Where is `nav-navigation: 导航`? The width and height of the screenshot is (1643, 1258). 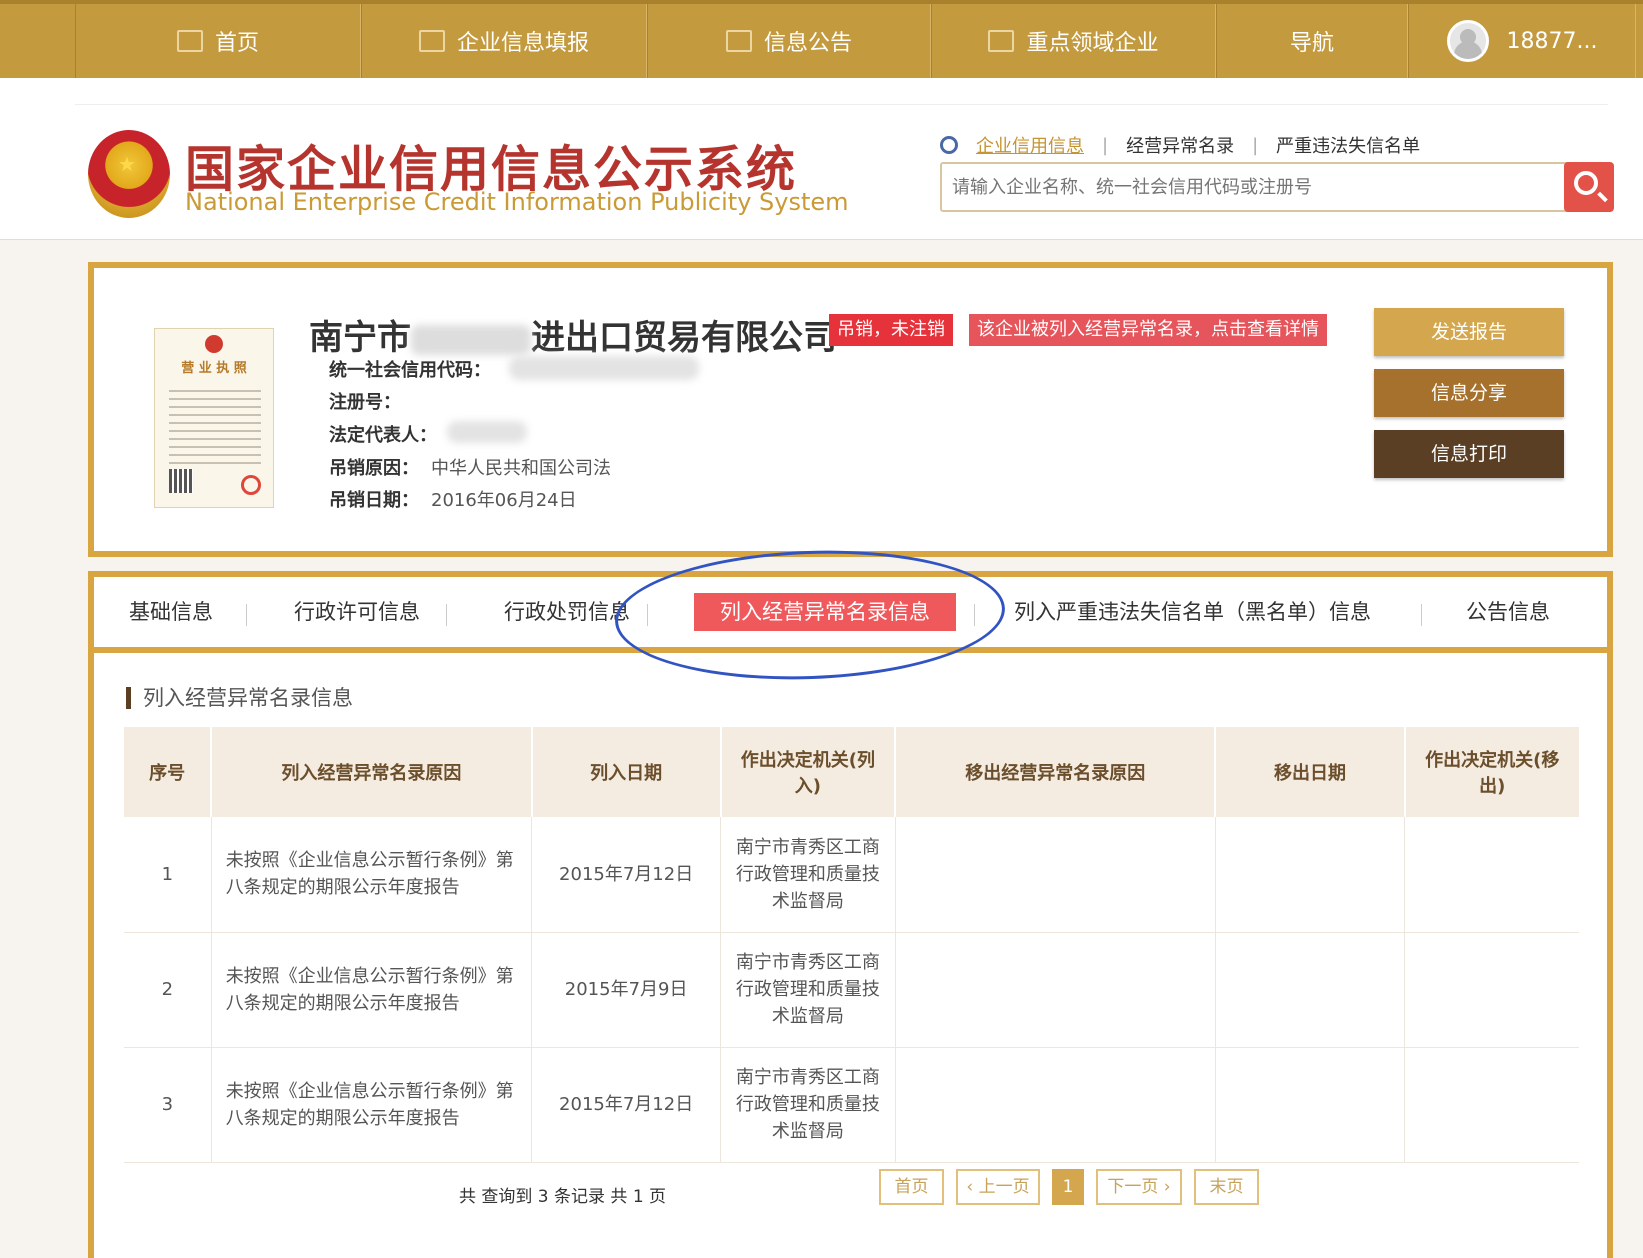 nav-navigation: 导航 is located at coordinates (1312, 41).